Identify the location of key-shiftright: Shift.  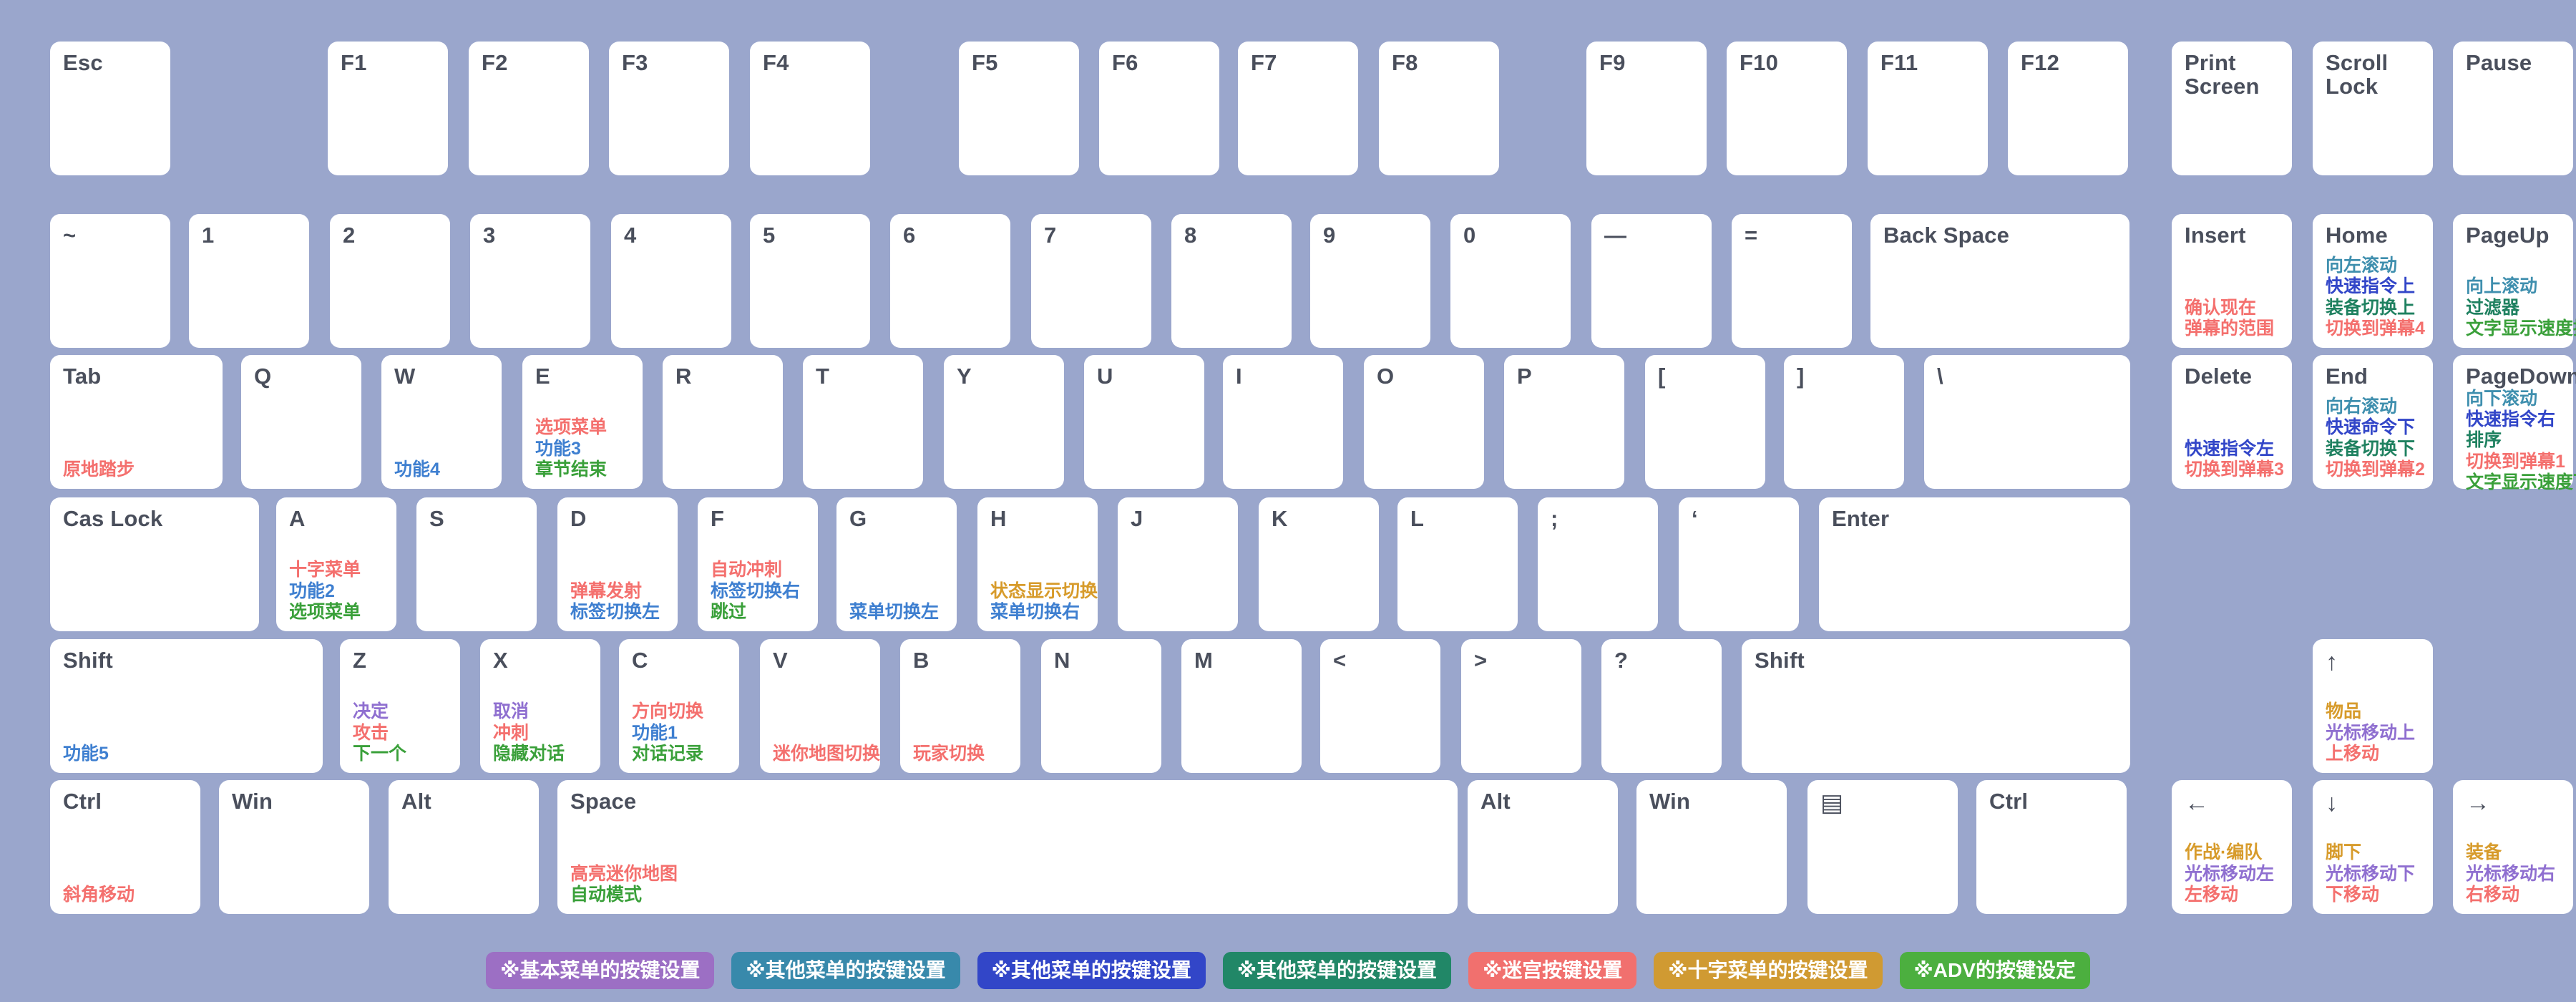
(1936, 706).